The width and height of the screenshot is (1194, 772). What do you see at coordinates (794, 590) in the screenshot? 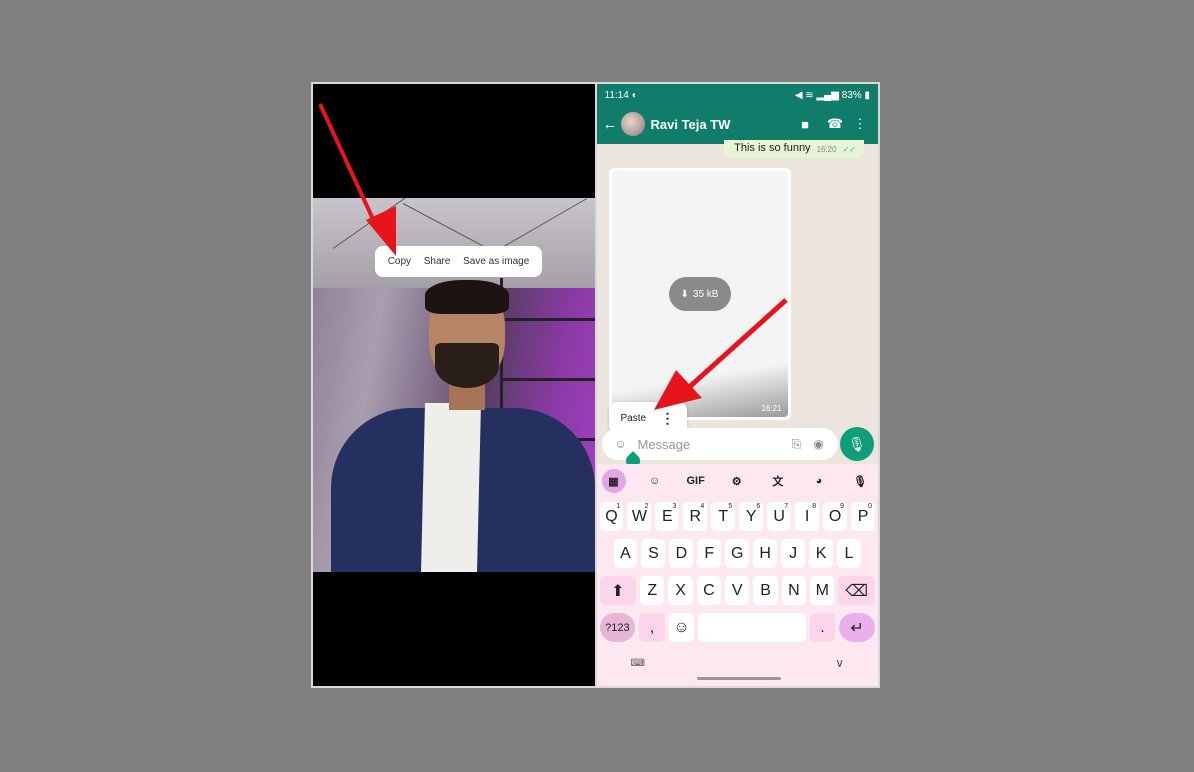
I see `key-n: N` at bounding box center [794, 590].